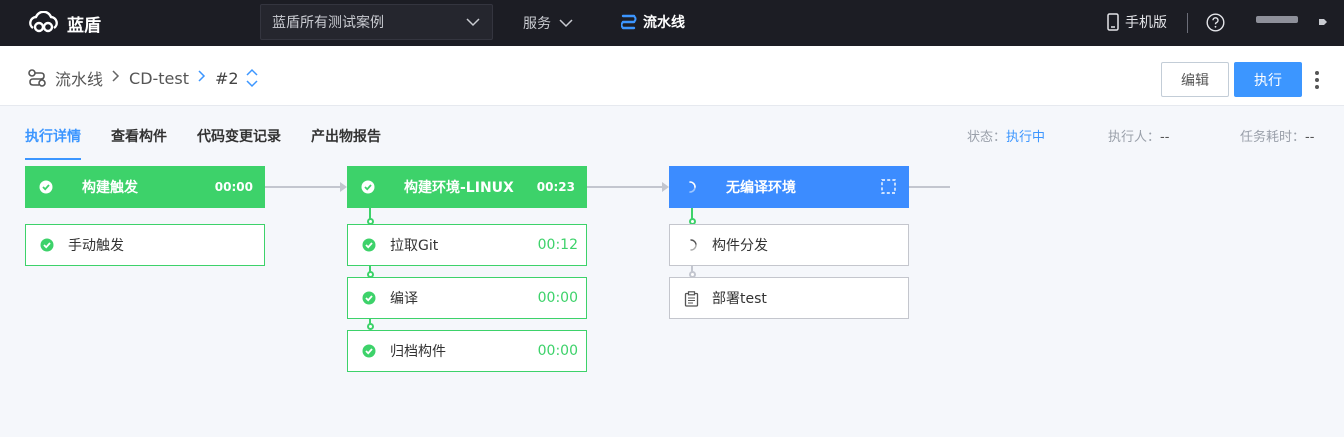 The height and width of the screenshot is (437, 1344). I want to click on project-select-value: 蓝盾所有测试案例, so click(328, 23).